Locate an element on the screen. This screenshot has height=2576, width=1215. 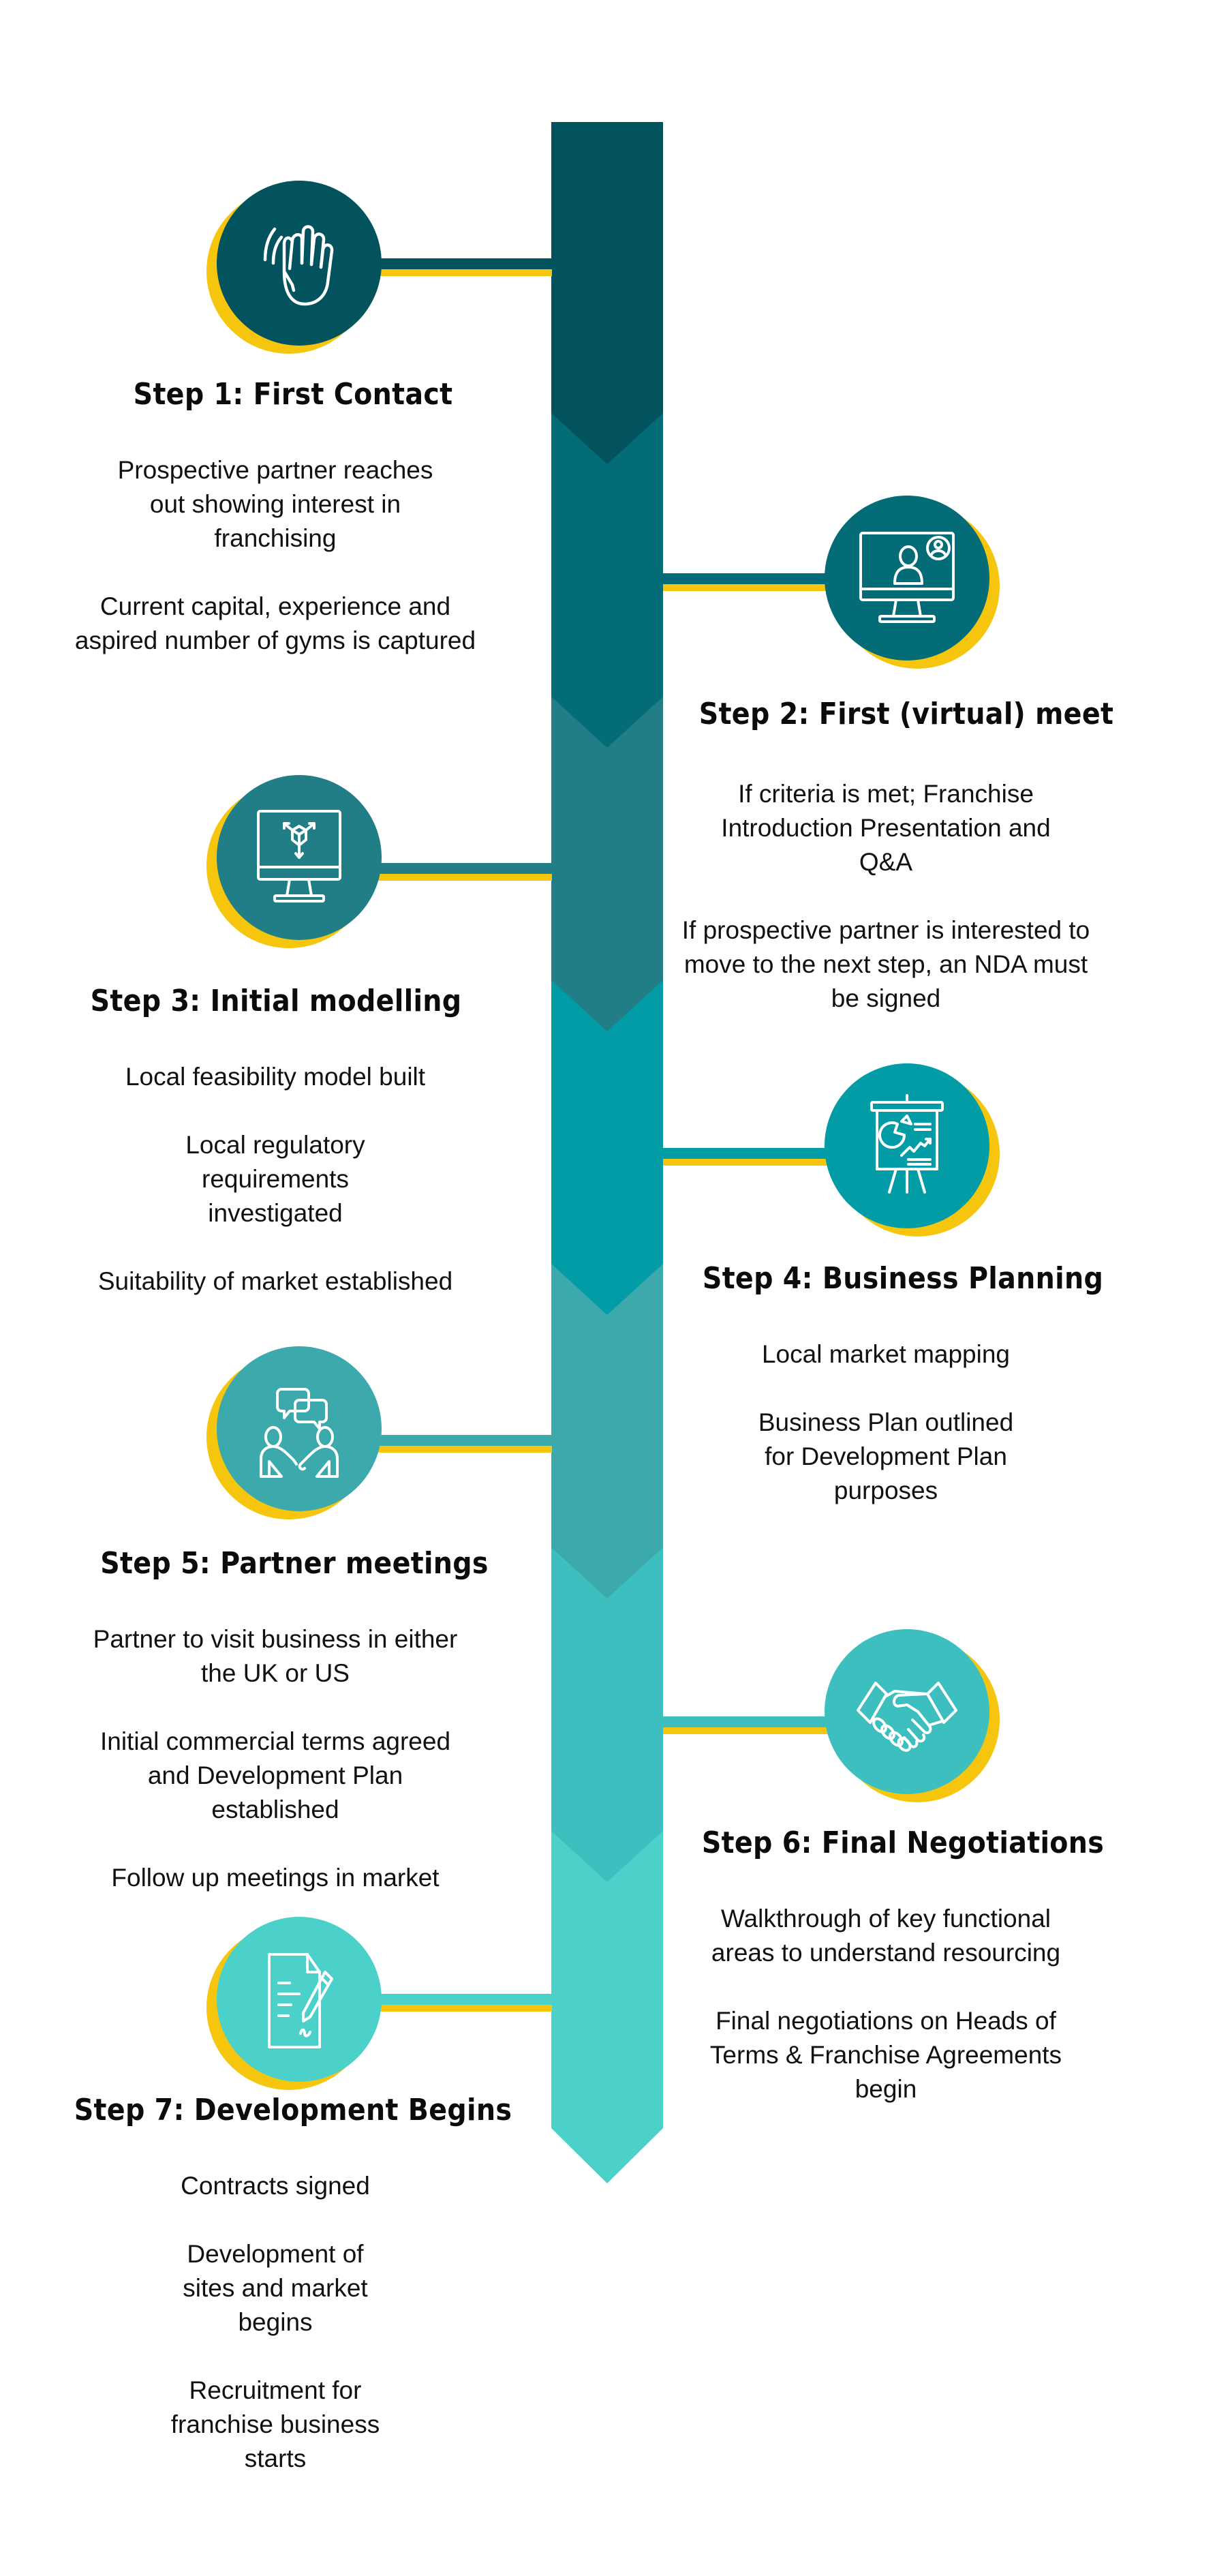
step-3-node is located at coordinates (294, 861).